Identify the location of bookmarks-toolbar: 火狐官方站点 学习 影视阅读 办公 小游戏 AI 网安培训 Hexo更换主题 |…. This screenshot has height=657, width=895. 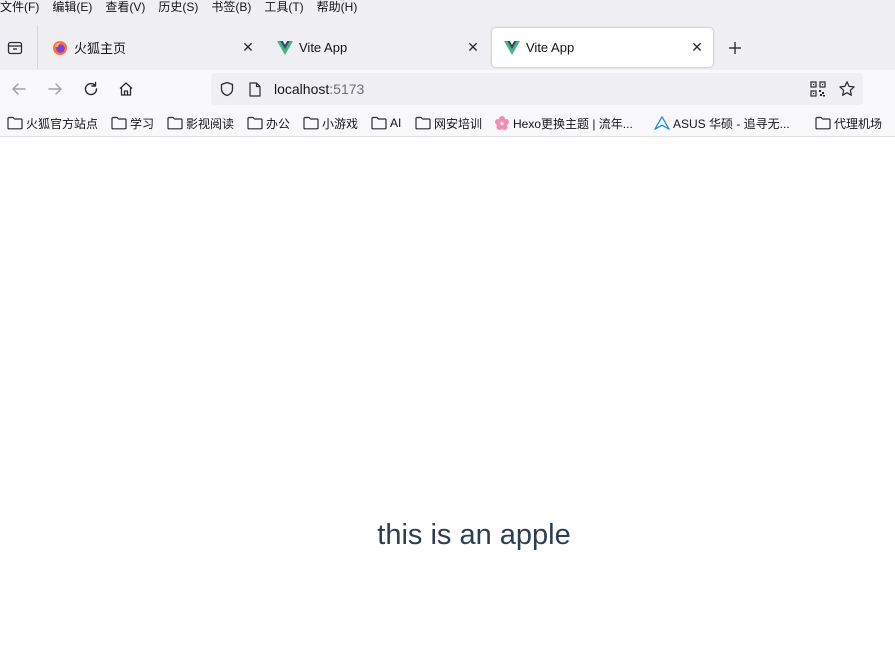
(447, 122).